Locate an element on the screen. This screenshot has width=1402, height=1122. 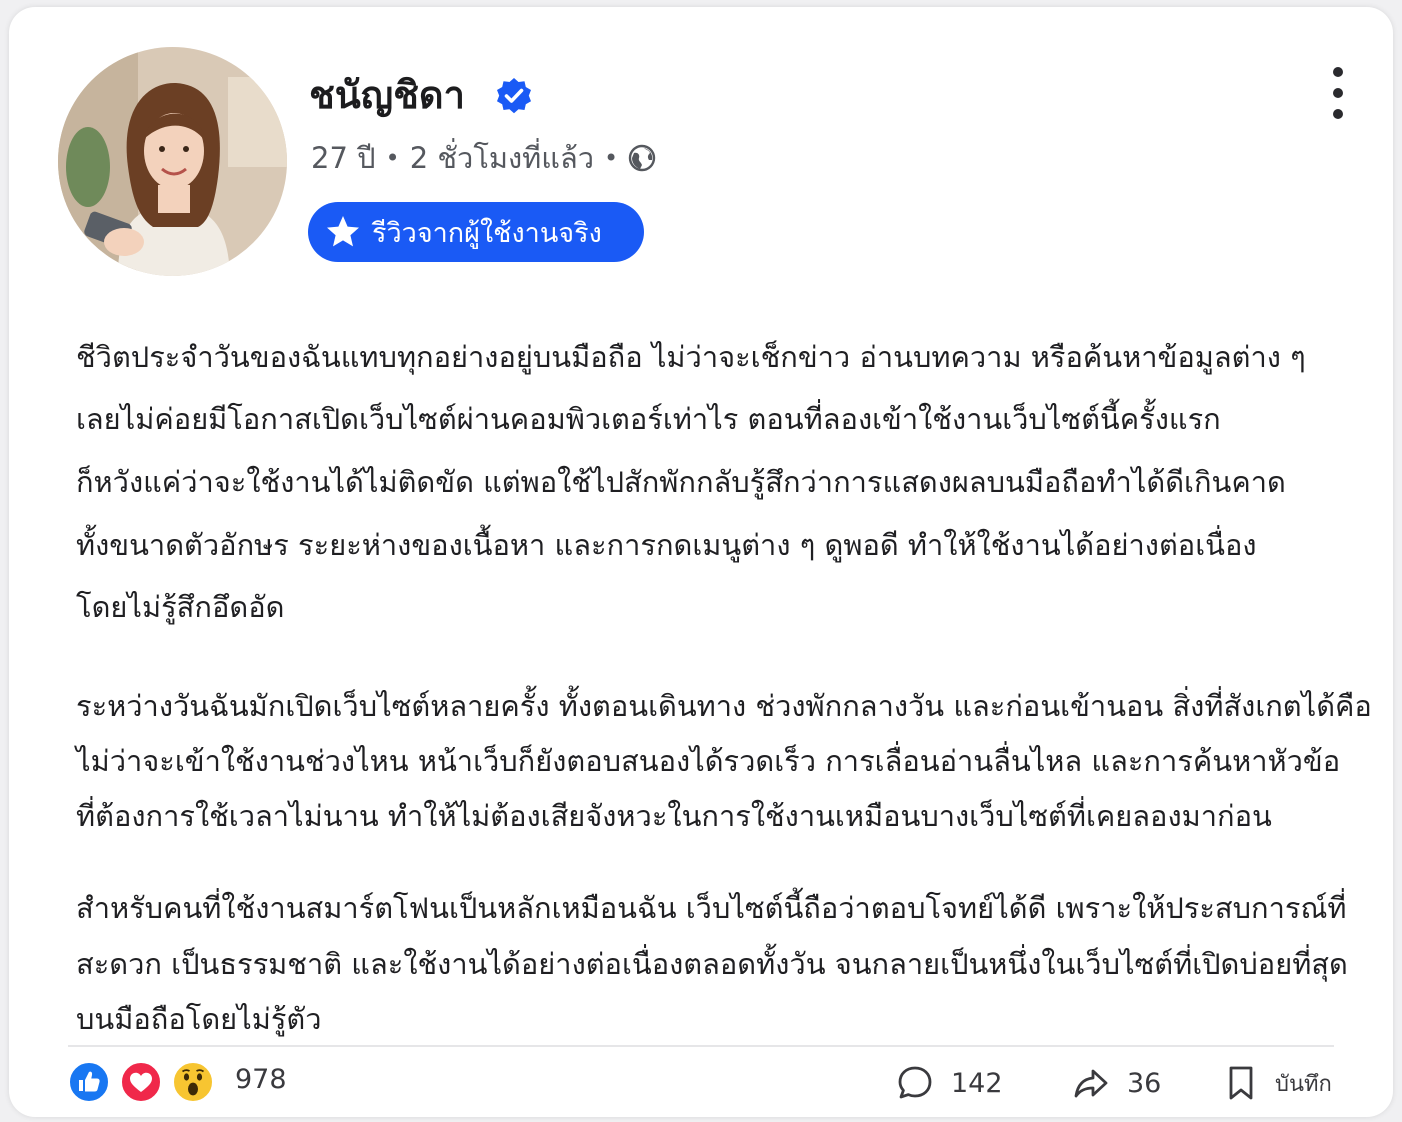
reaction-count: 978 is located at coordinates (261, 1079).